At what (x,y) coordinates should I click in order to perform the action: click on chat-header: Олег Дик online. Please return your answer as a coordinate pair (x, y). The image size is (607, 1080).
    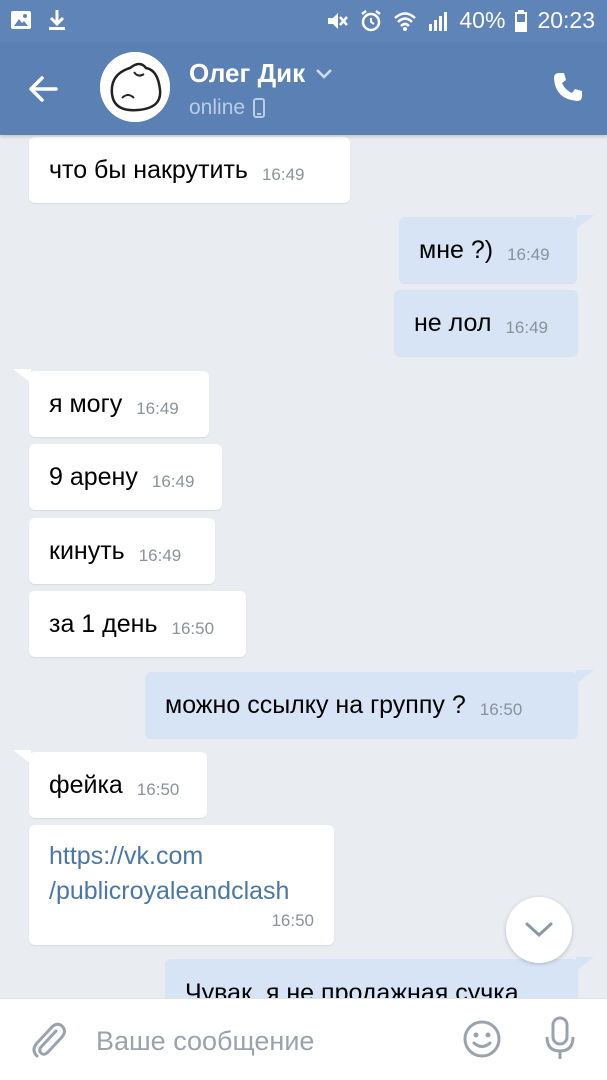
    Looking at the image, I should click on (303, 88).